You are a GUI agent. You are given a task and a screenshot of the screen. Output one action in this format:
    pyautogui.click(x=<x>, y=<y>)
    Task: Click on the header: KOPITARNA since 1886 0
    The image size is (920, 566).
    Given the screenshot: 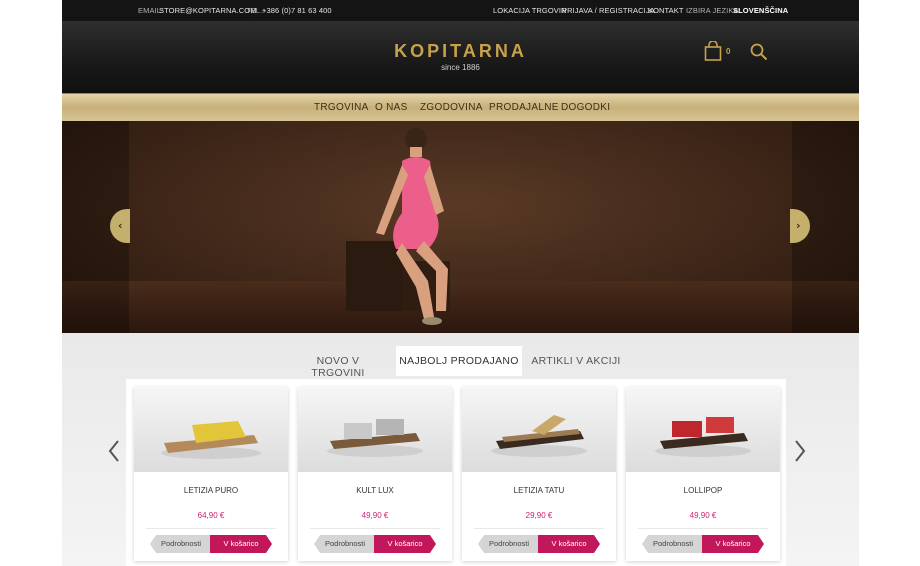 What is the action you would take?
    pyautogui.click(x=460, y=57)
    